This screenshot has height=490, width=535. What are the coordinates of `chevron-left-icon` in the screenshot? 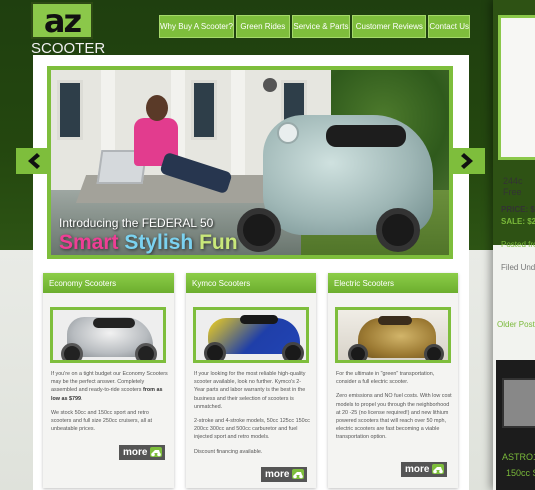 It's located at (34, 161).